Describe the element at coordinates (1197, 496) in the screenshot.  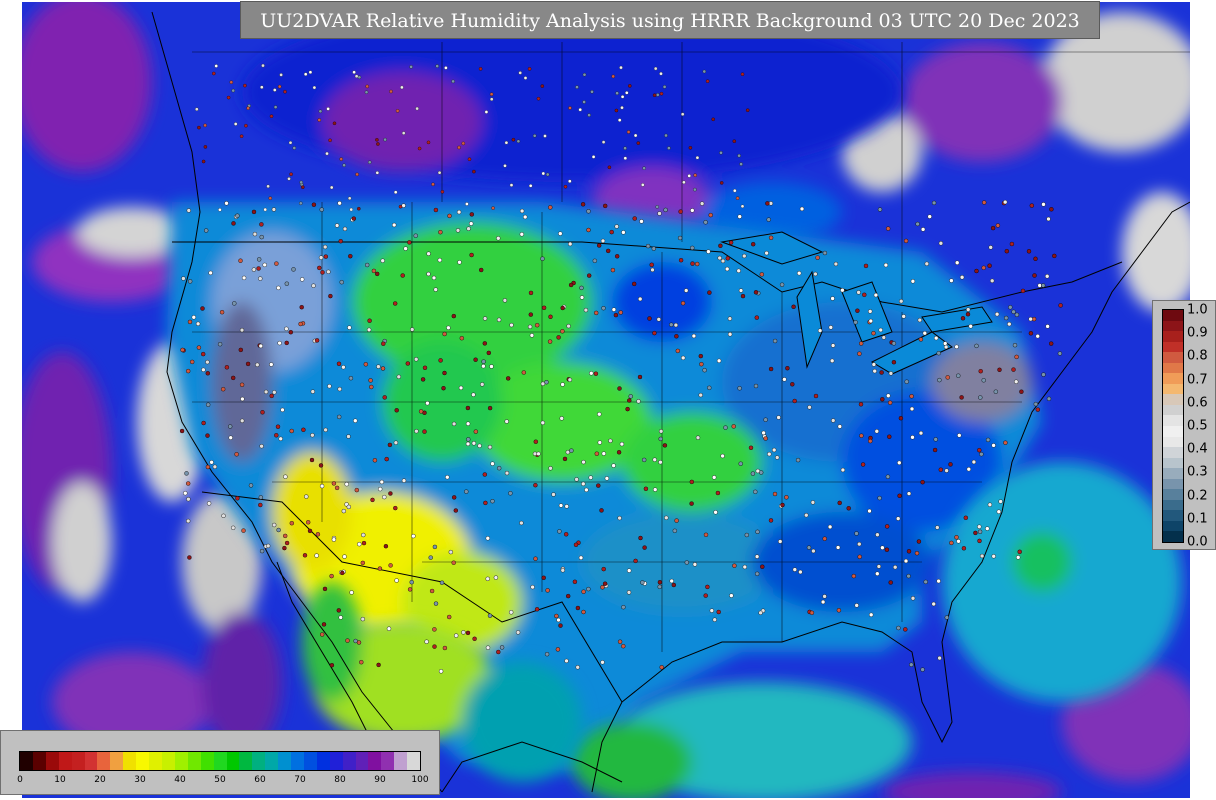
I see `observation-colorbar-tick: 0.2` at that location.